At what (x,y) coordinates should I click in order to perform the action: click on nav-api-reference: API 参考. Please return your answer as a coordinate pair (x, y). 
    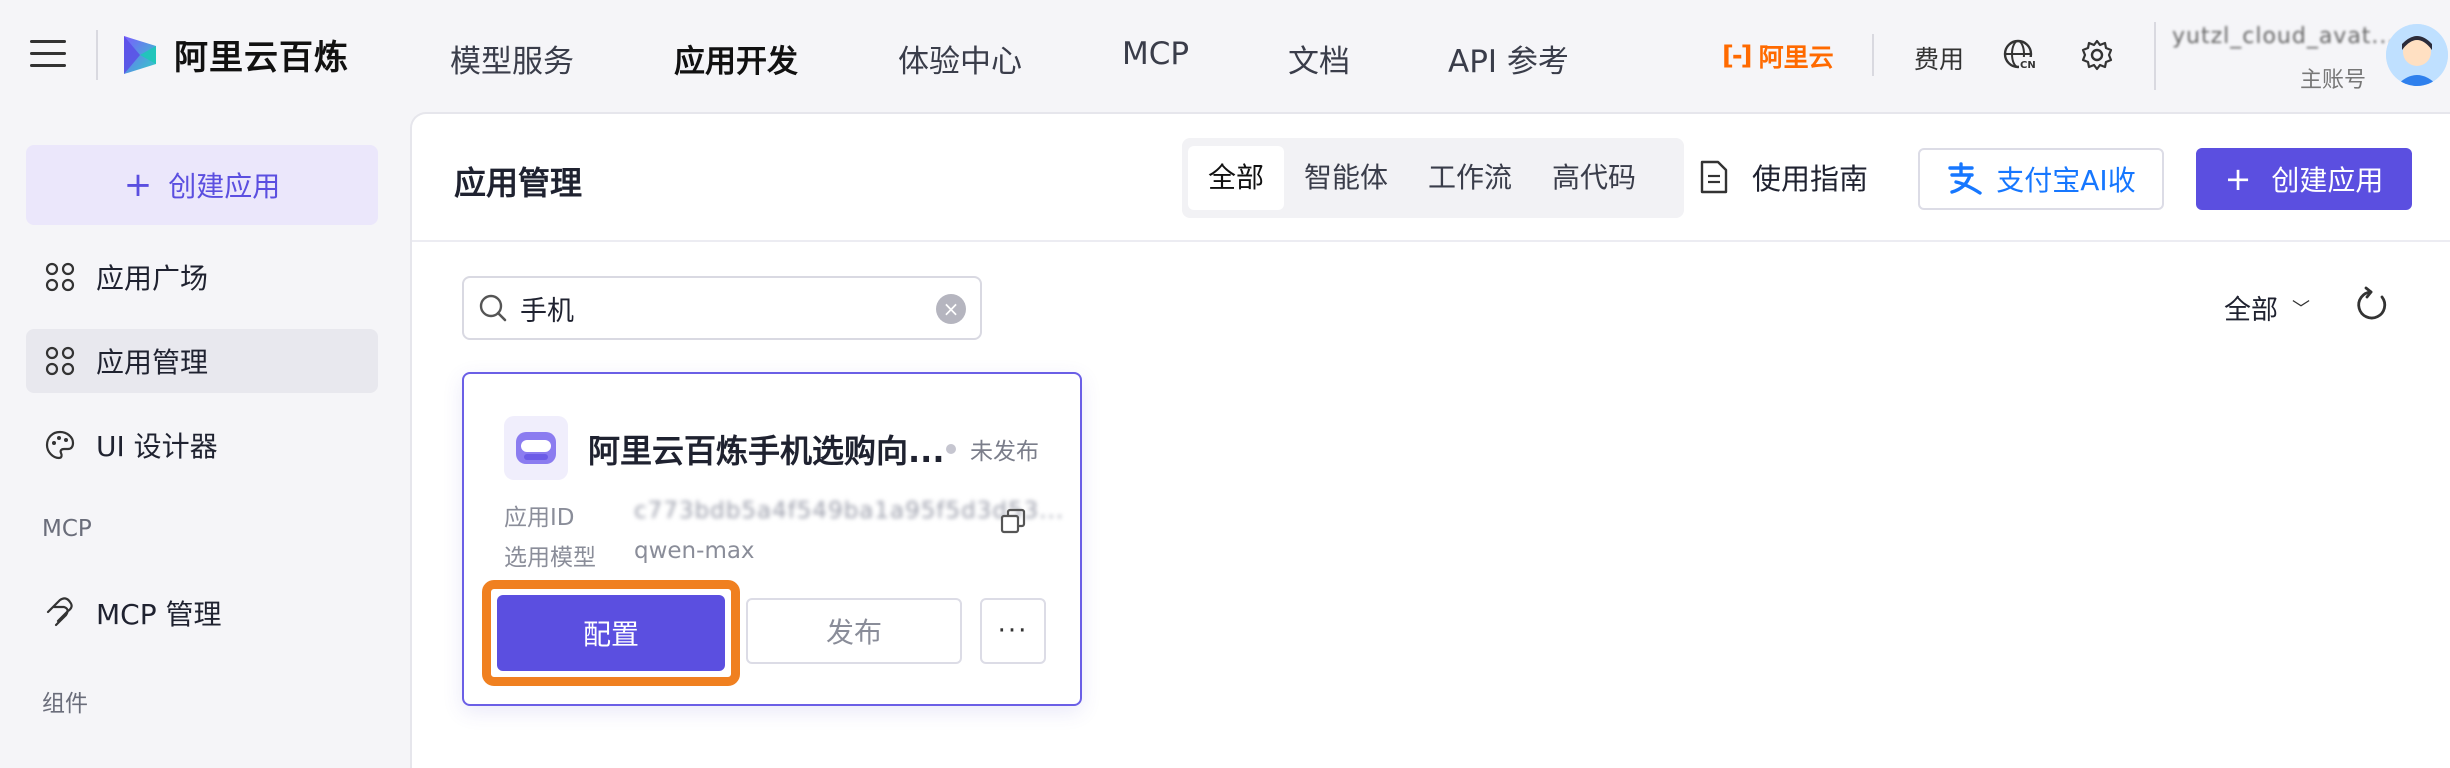
    Looking at the image, I should click on (1508, 58).